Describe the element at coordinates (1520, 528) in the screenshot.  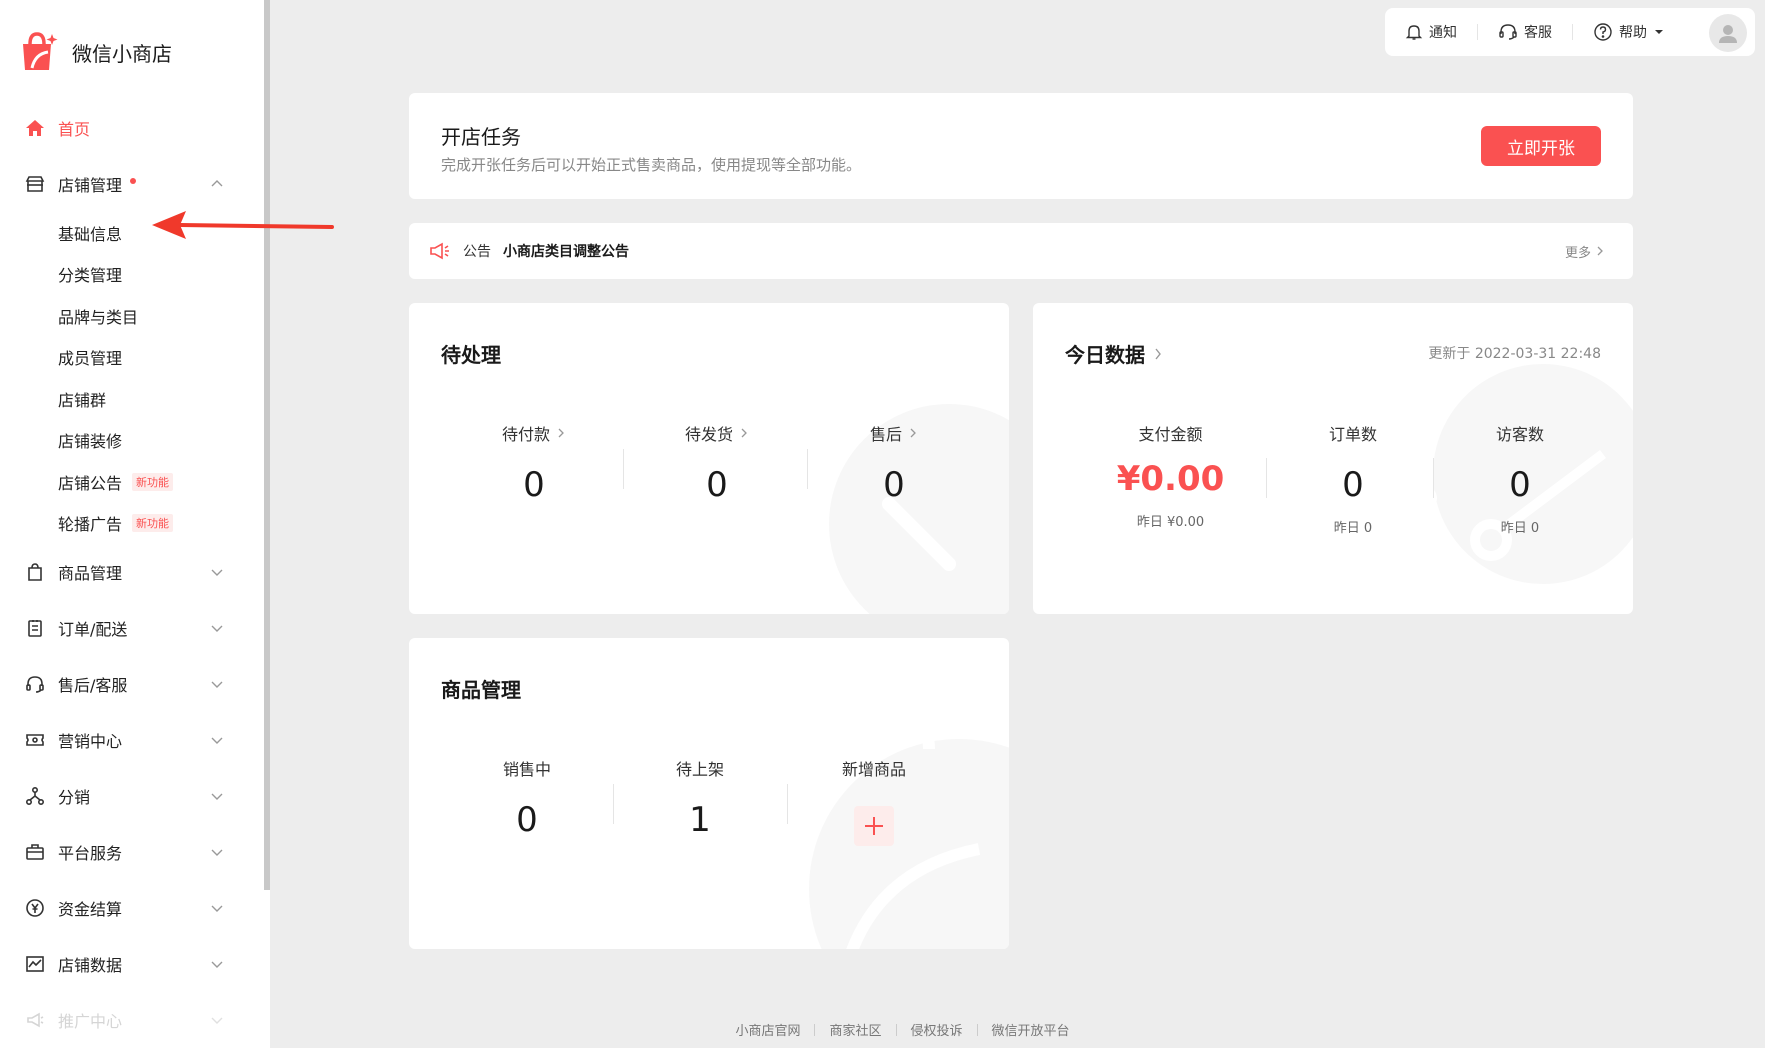
I see `visitors-yesterday: 昨日 0` at that location.